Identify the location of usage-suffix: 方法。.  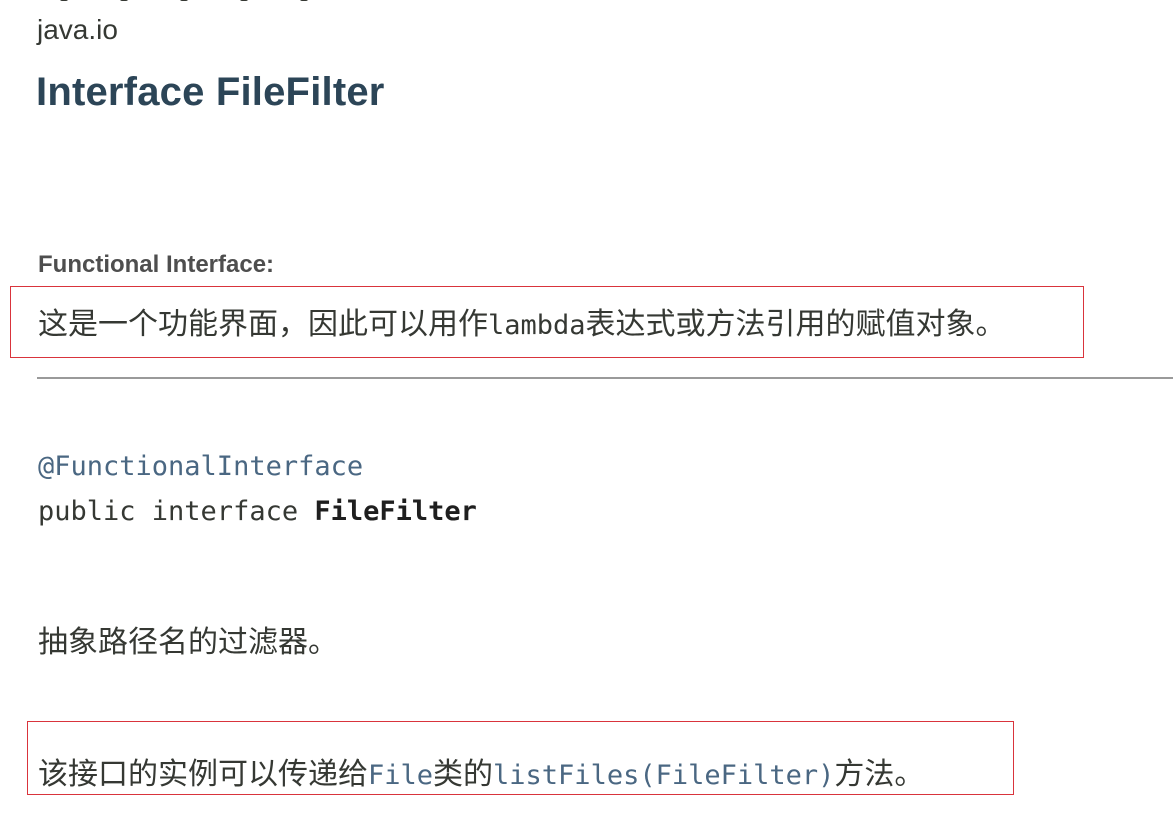
(879, 774).